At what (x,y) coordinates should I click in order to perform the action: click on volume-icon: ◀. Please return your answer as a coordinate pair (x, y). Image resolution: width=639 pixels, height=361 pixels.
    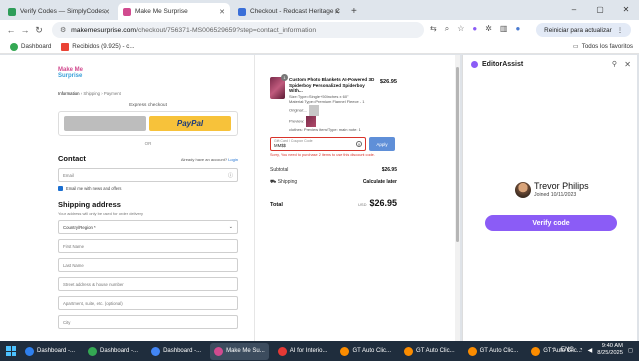
    Looking at the image, I should click on (590, 350).